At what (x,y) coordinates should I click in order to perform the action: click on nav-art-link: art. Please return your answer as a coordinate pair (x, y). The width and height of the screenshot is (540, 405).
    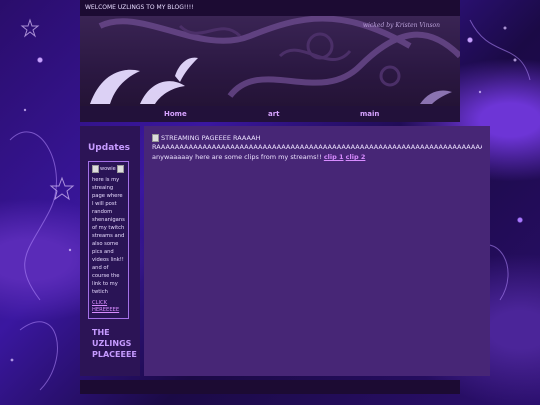
    Looking at the image, I should click on (274, 114).